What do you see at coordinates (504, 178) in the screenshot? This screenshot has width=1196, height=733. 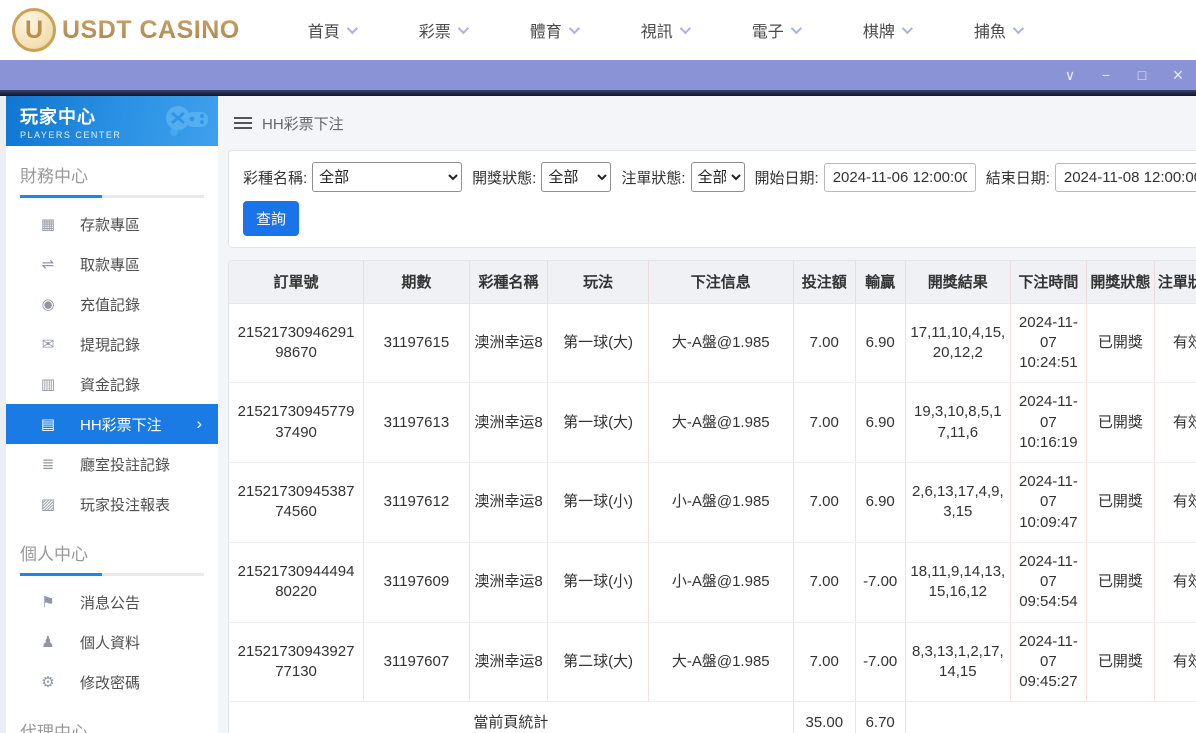 I see `draw-status-label: 開獎狀態:` at bounding box center [504, 178].